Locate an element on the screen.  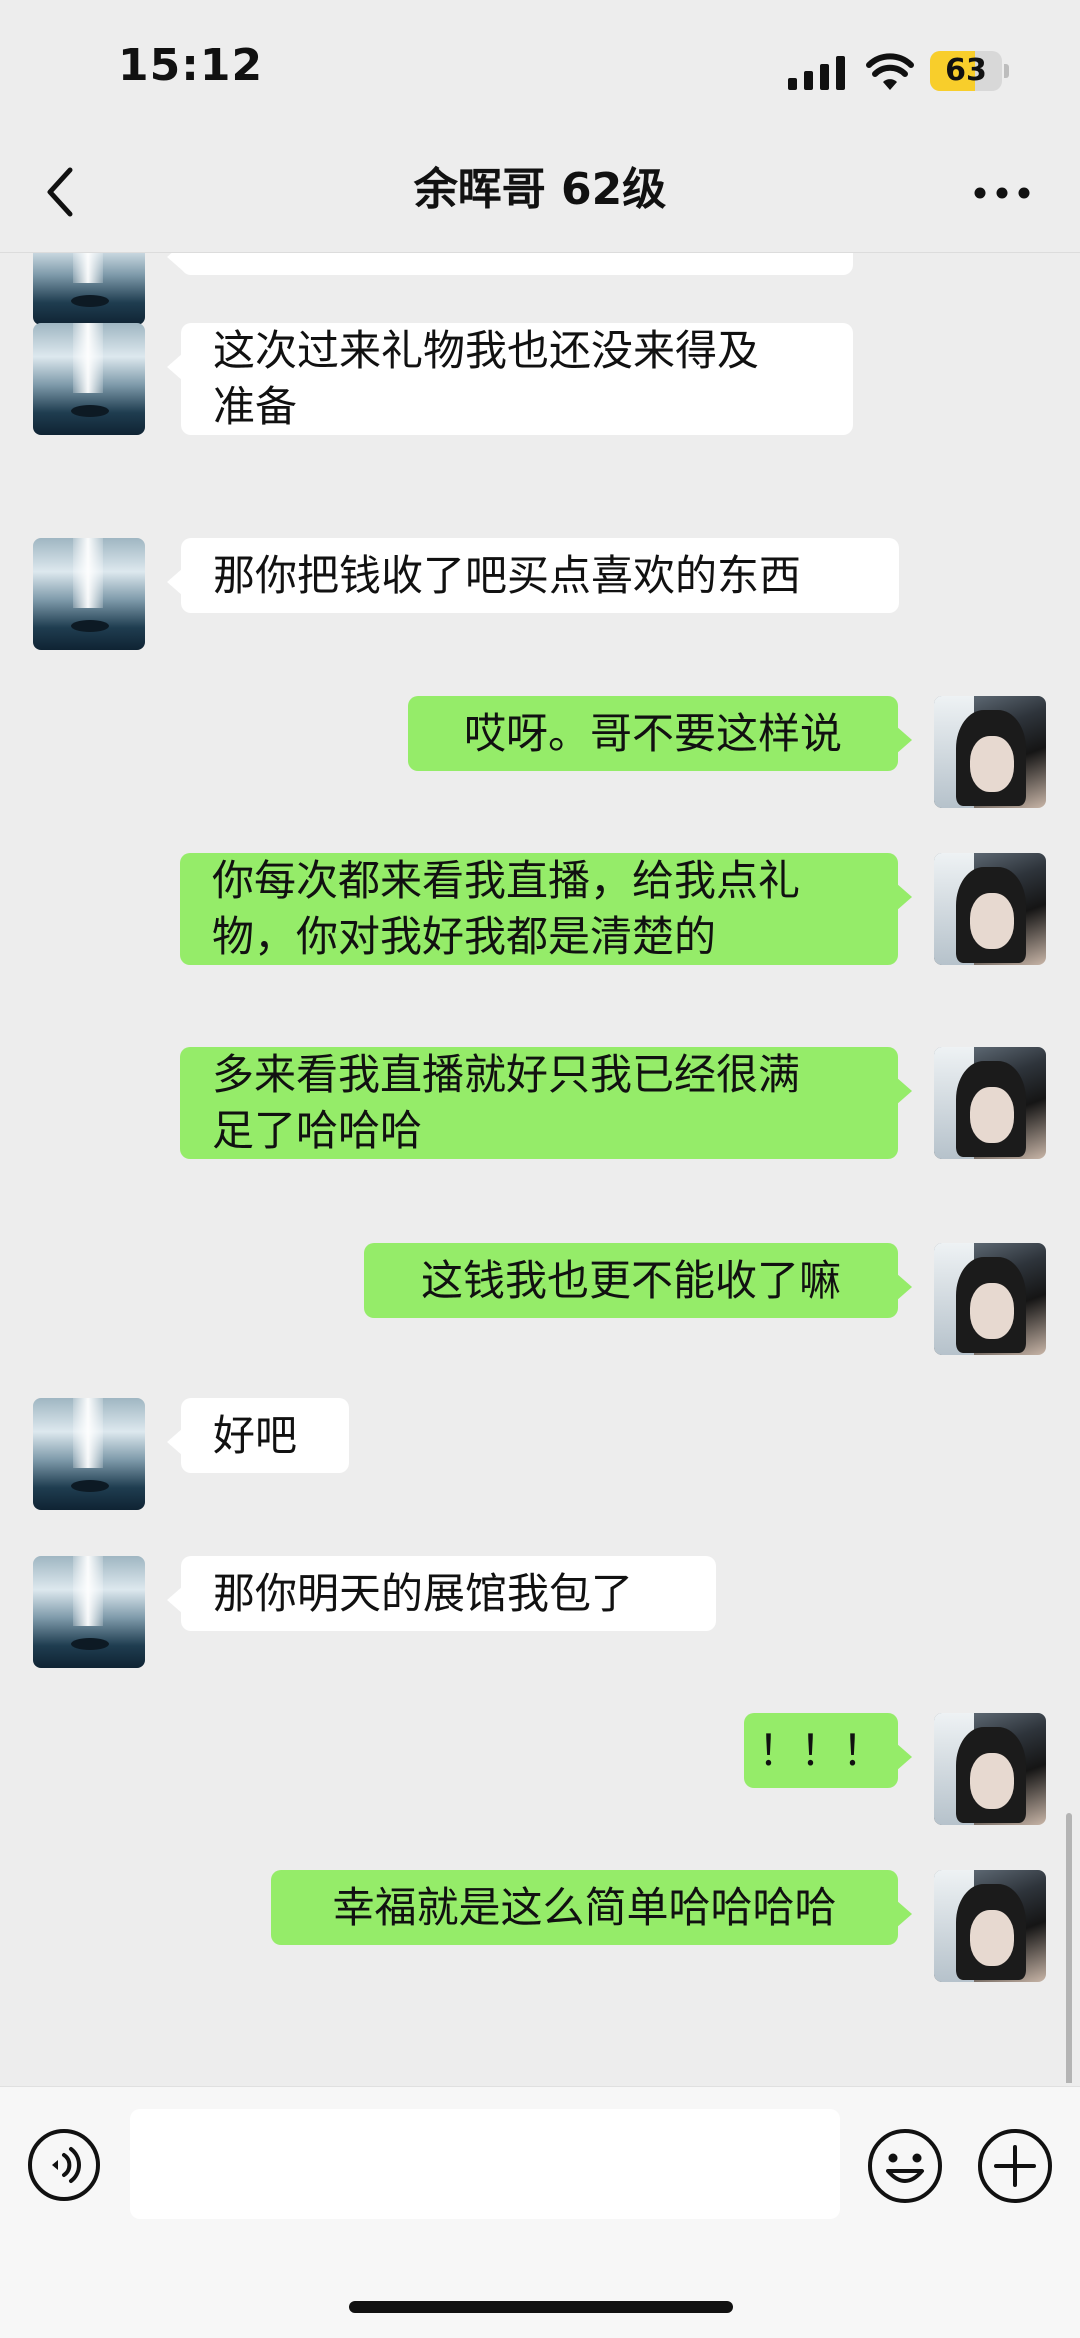
message-bubble: 这钱我也更不能收了嘛 is located at coordinates (638, 1280).